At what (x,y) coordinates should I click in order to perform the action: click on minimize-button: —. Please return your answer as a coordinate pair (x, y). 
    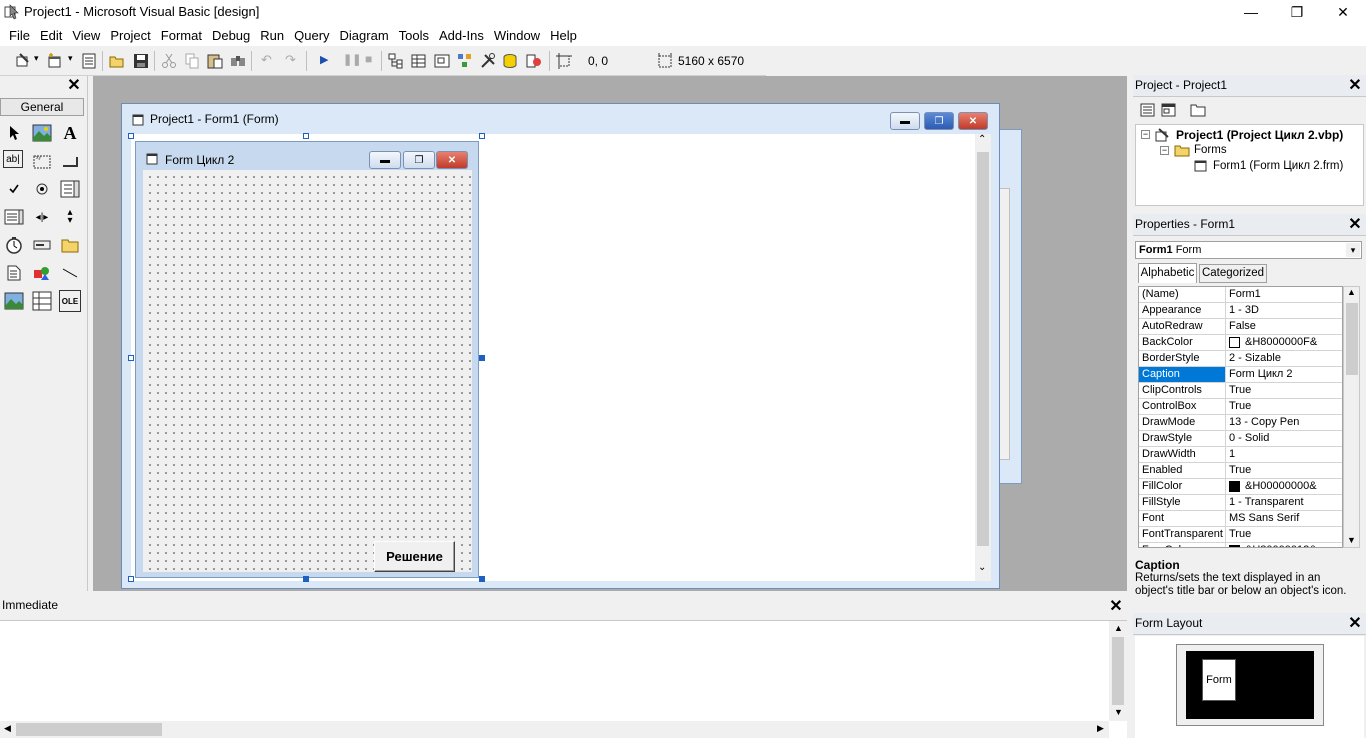
    Looking at the image, I should click on (1251, 12).